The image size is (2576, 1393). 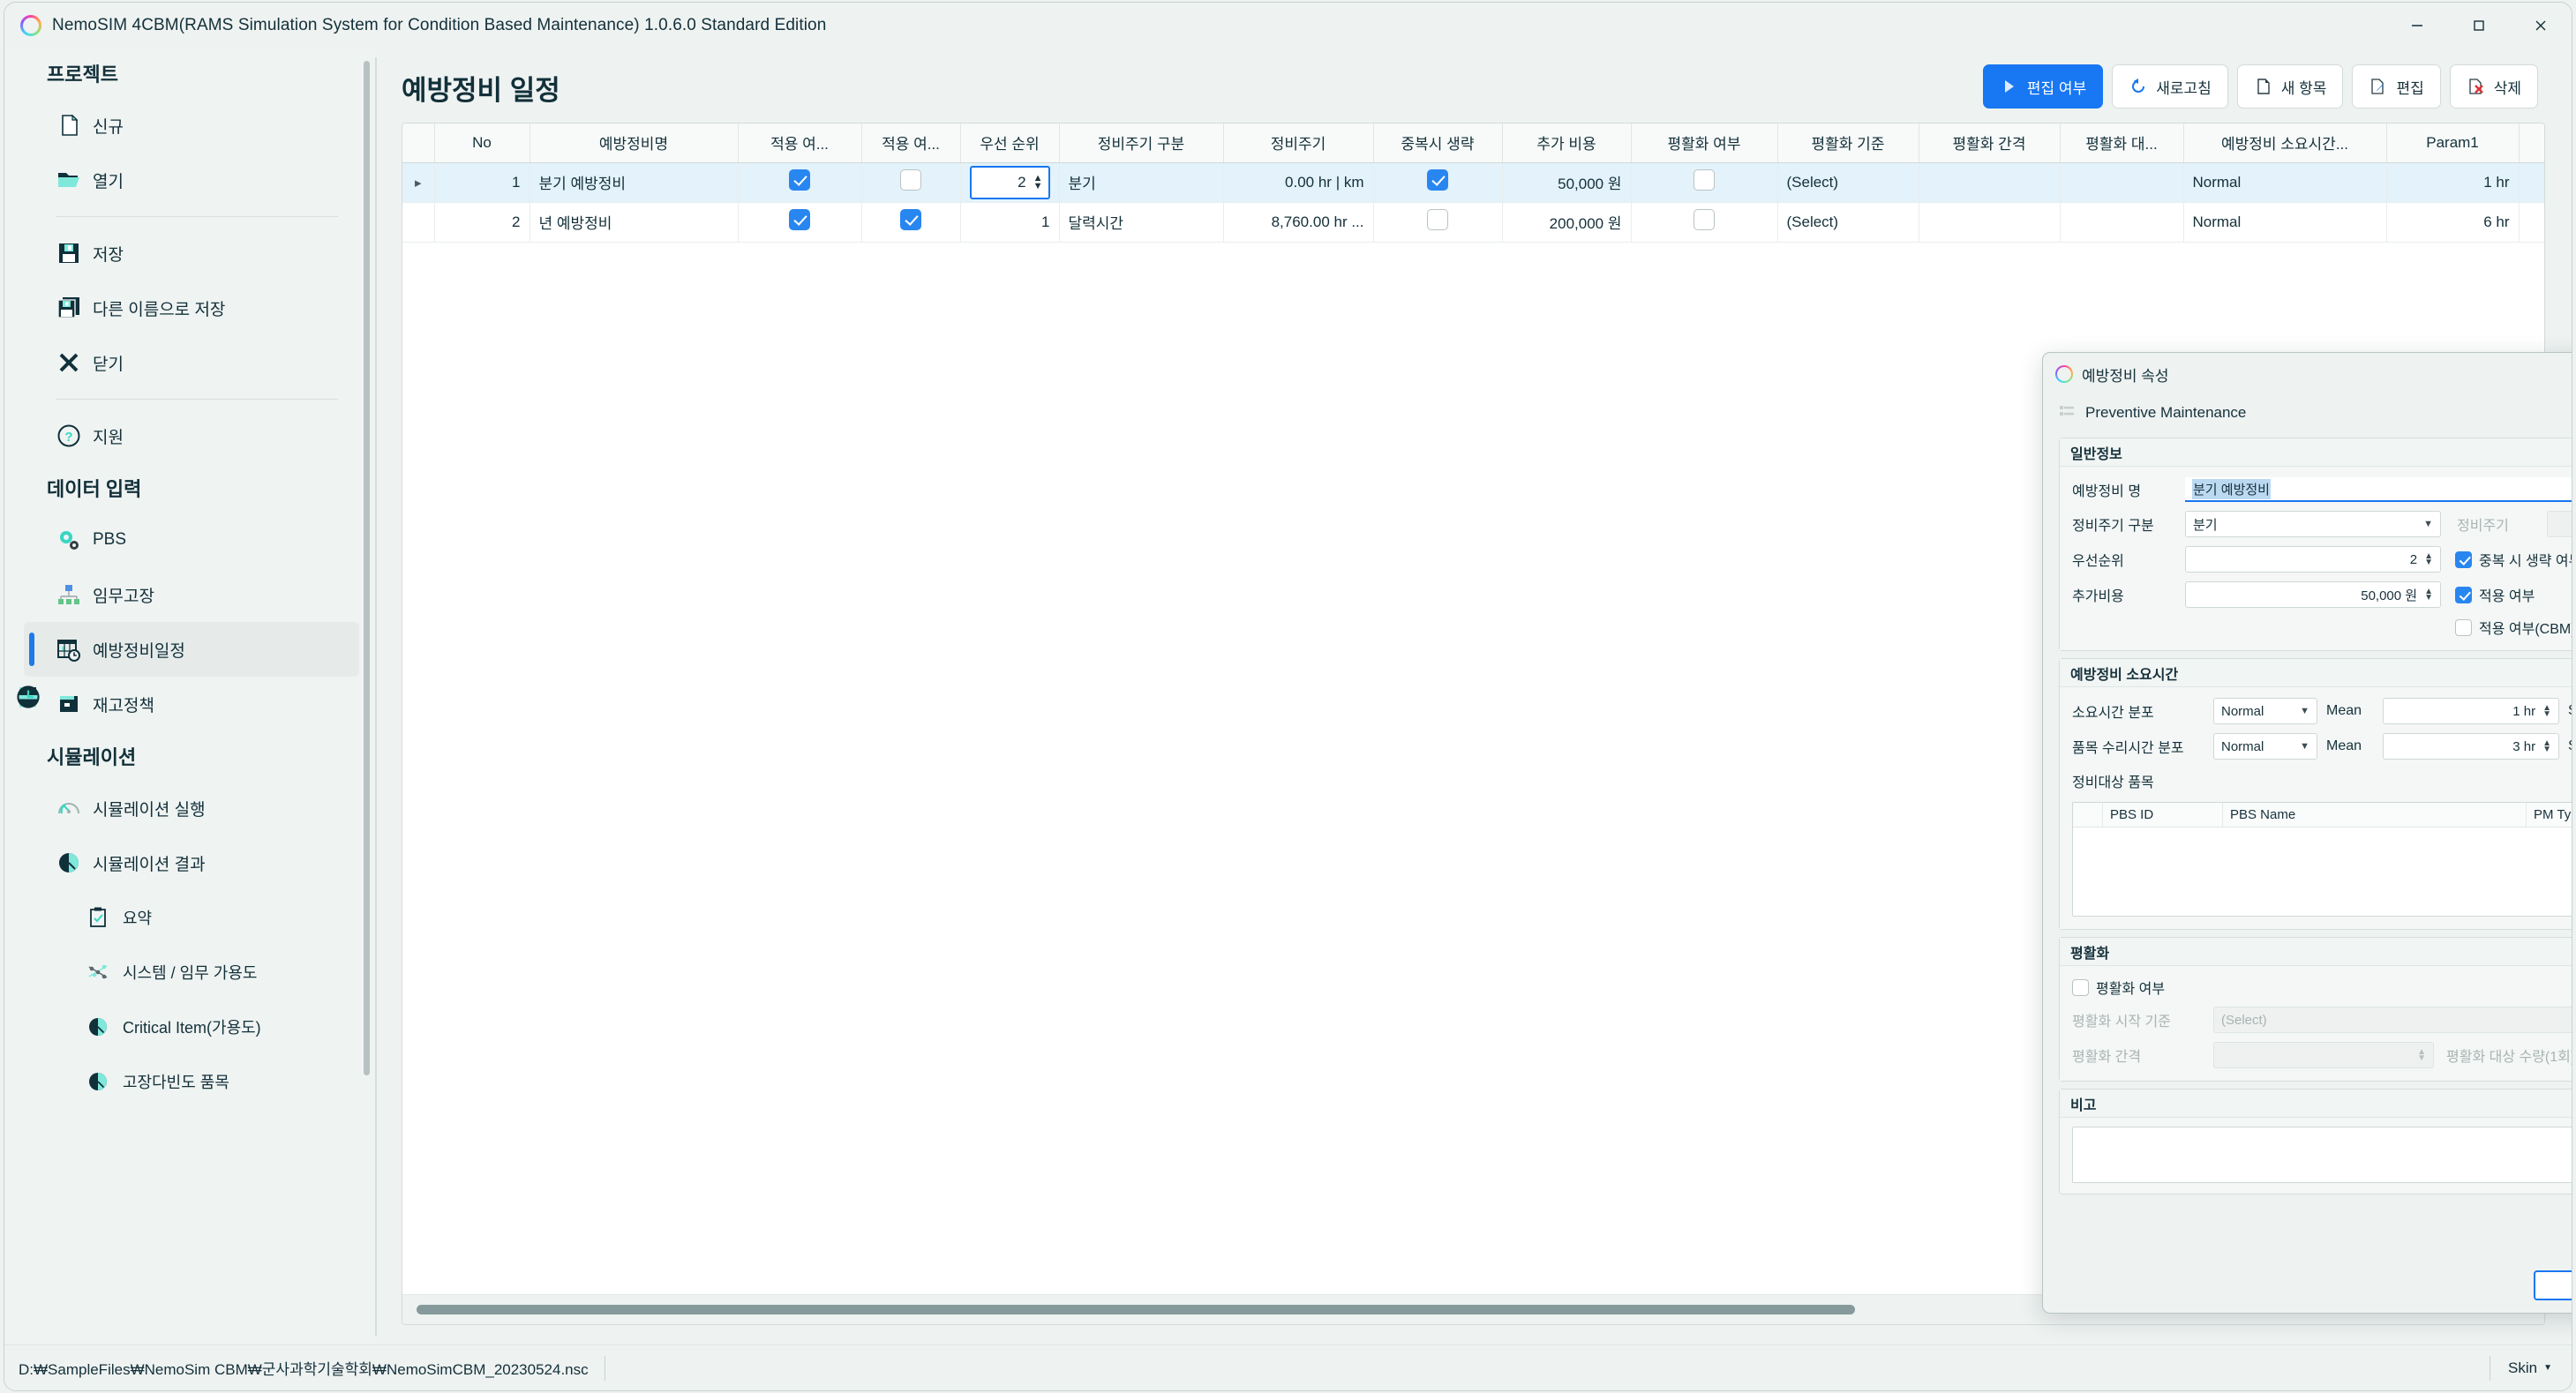 What do you see at coordinates (2378, 489) in the screenshot?
I see `pm-name-input: 분기 예방정비` at bounding box center [2378, 489].